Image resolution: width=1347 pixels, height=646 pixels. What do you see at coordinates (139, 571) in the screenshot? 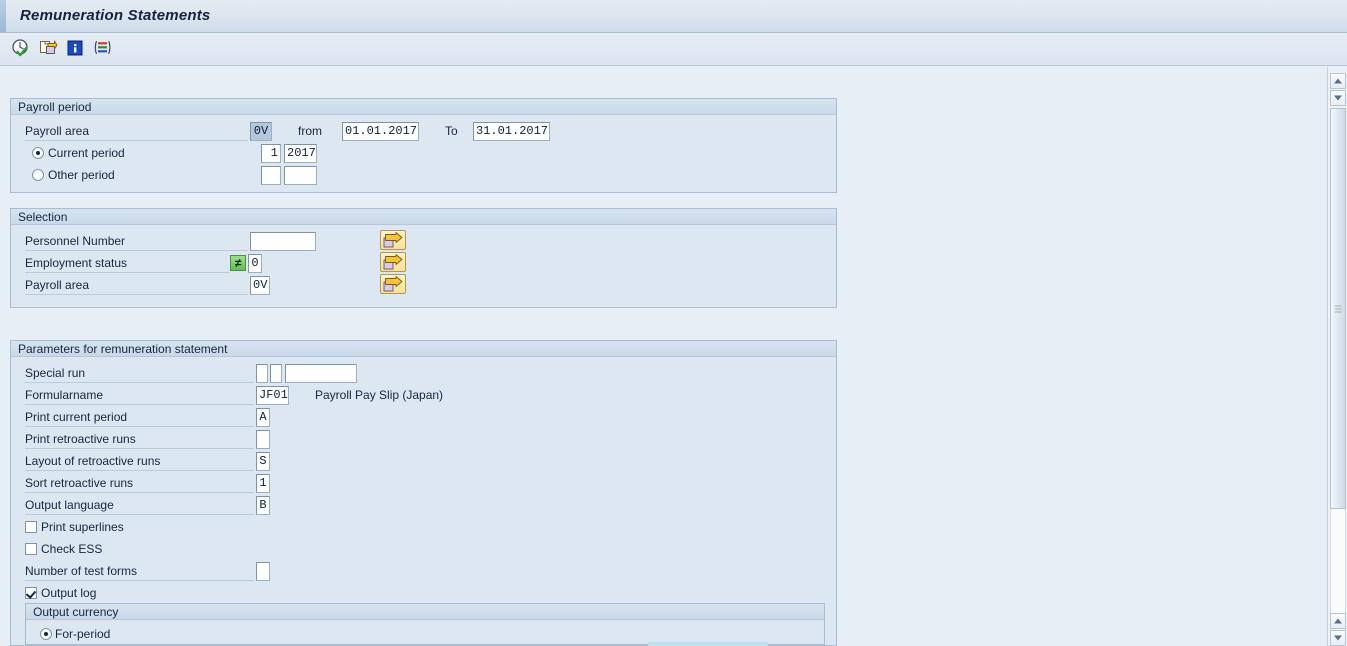
I see `number-of-test-forms-label: Number of test forms` at bounding box center [139, 571].